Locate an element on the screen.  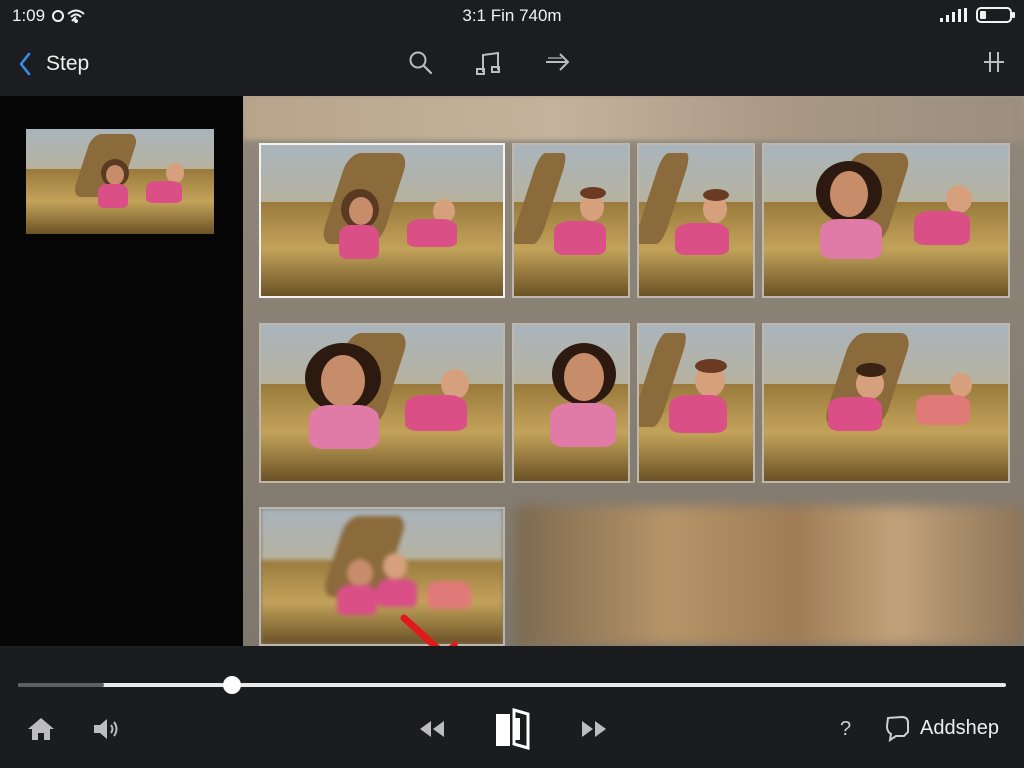
arrow-right-icon is located at coordinates (558, 62).